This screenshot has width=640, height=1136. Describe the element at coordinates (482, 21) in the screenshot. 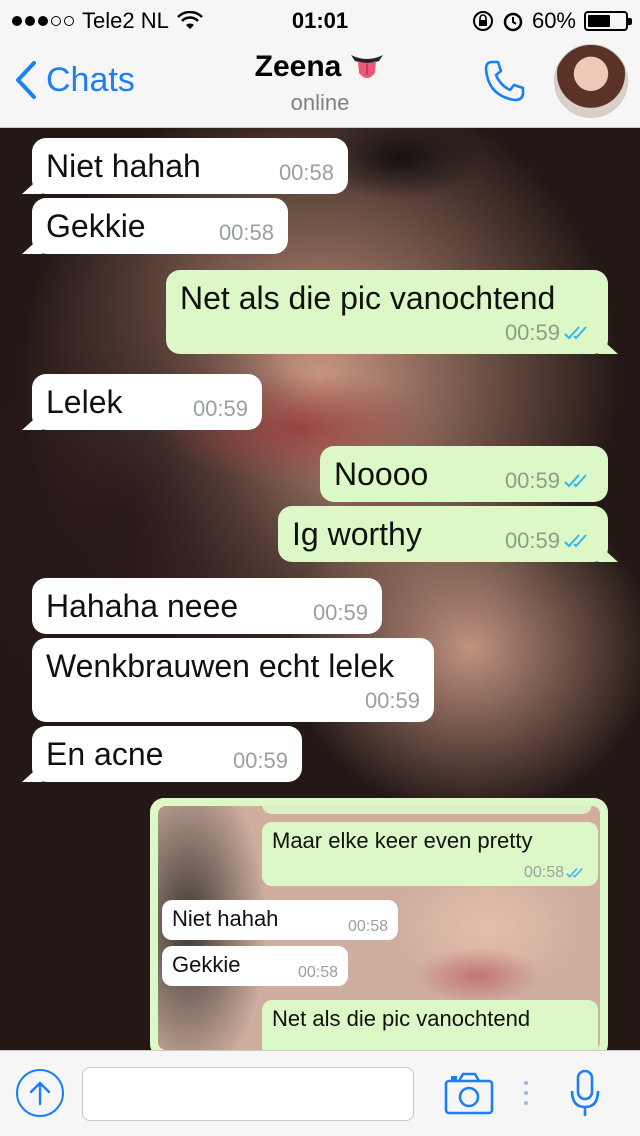

I see `rotation-lock-icon` at that location.